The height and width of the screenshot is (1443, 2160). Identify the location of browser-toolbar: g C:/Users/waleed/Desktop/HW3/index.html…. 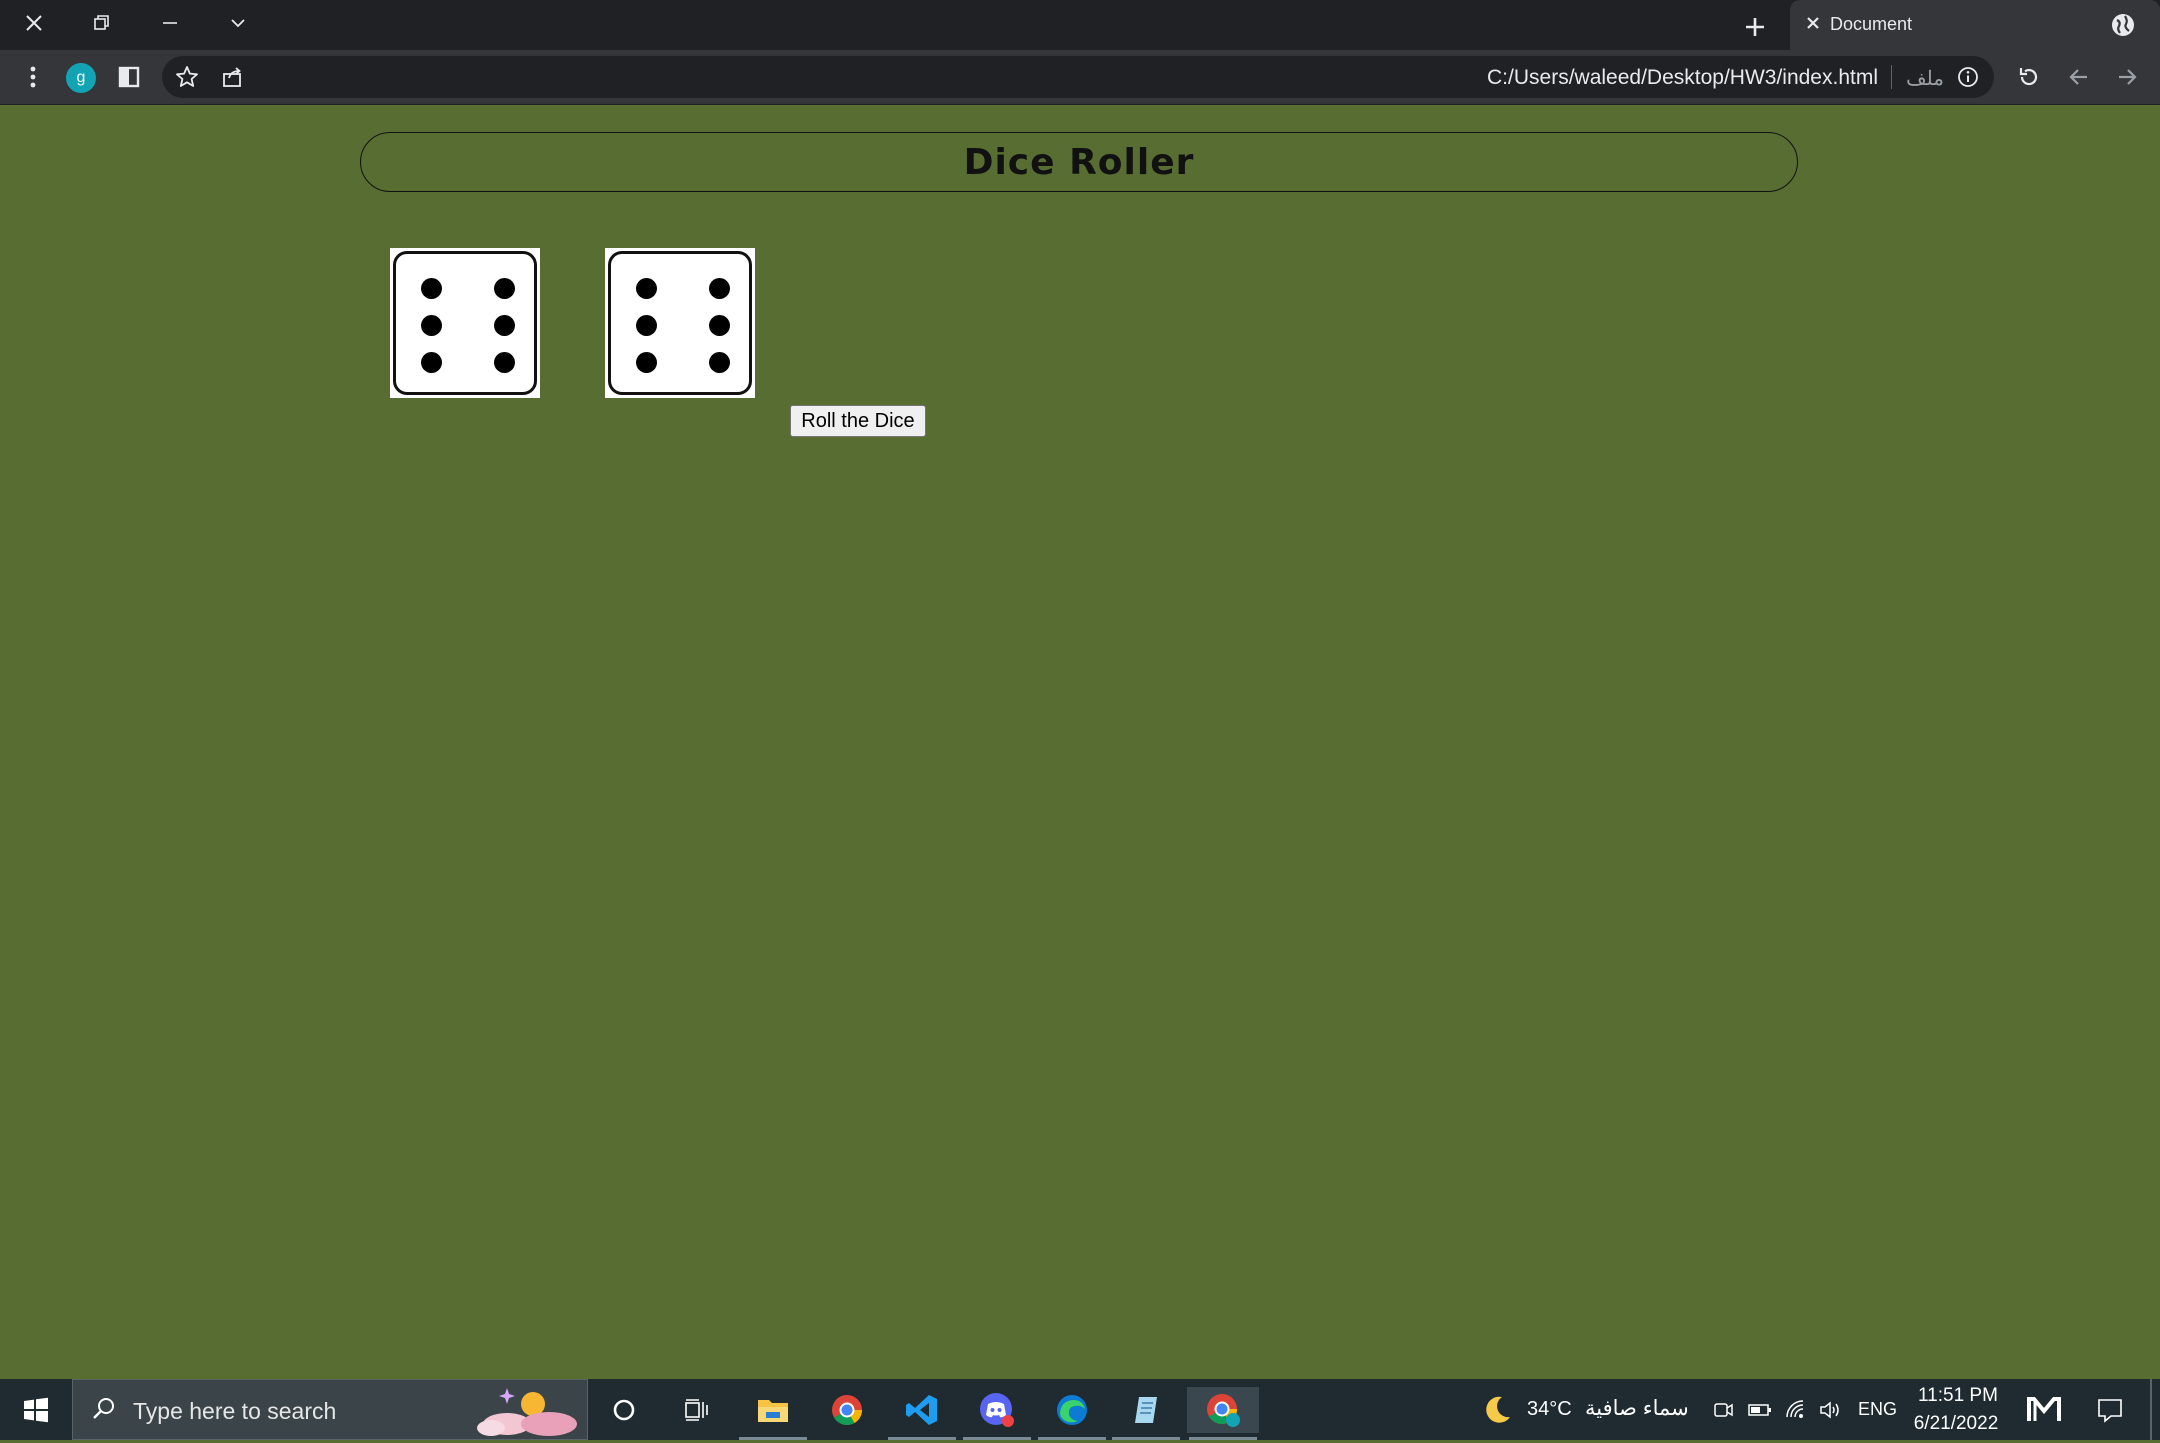
(1080, 77).